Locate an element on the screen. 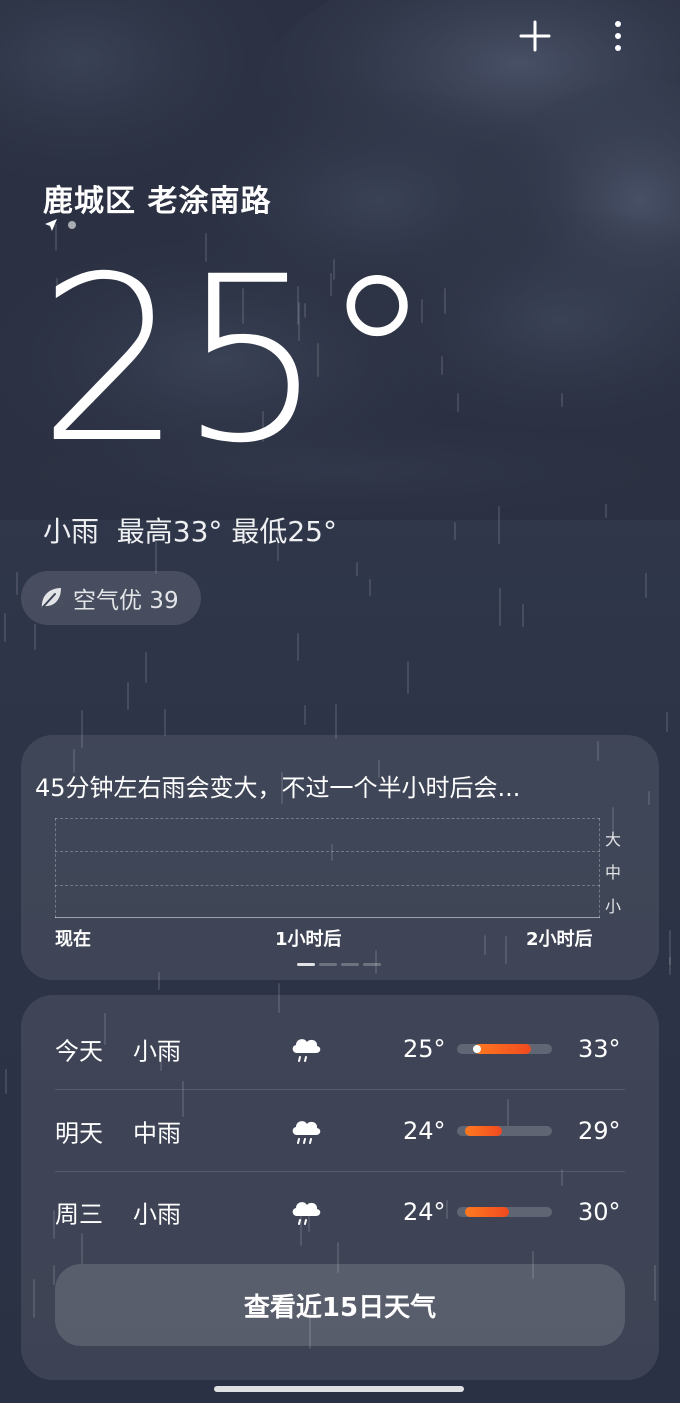 This screenshot has height=1403, width=680. forecast-high: 33° is located at coordinates (599, 1049).